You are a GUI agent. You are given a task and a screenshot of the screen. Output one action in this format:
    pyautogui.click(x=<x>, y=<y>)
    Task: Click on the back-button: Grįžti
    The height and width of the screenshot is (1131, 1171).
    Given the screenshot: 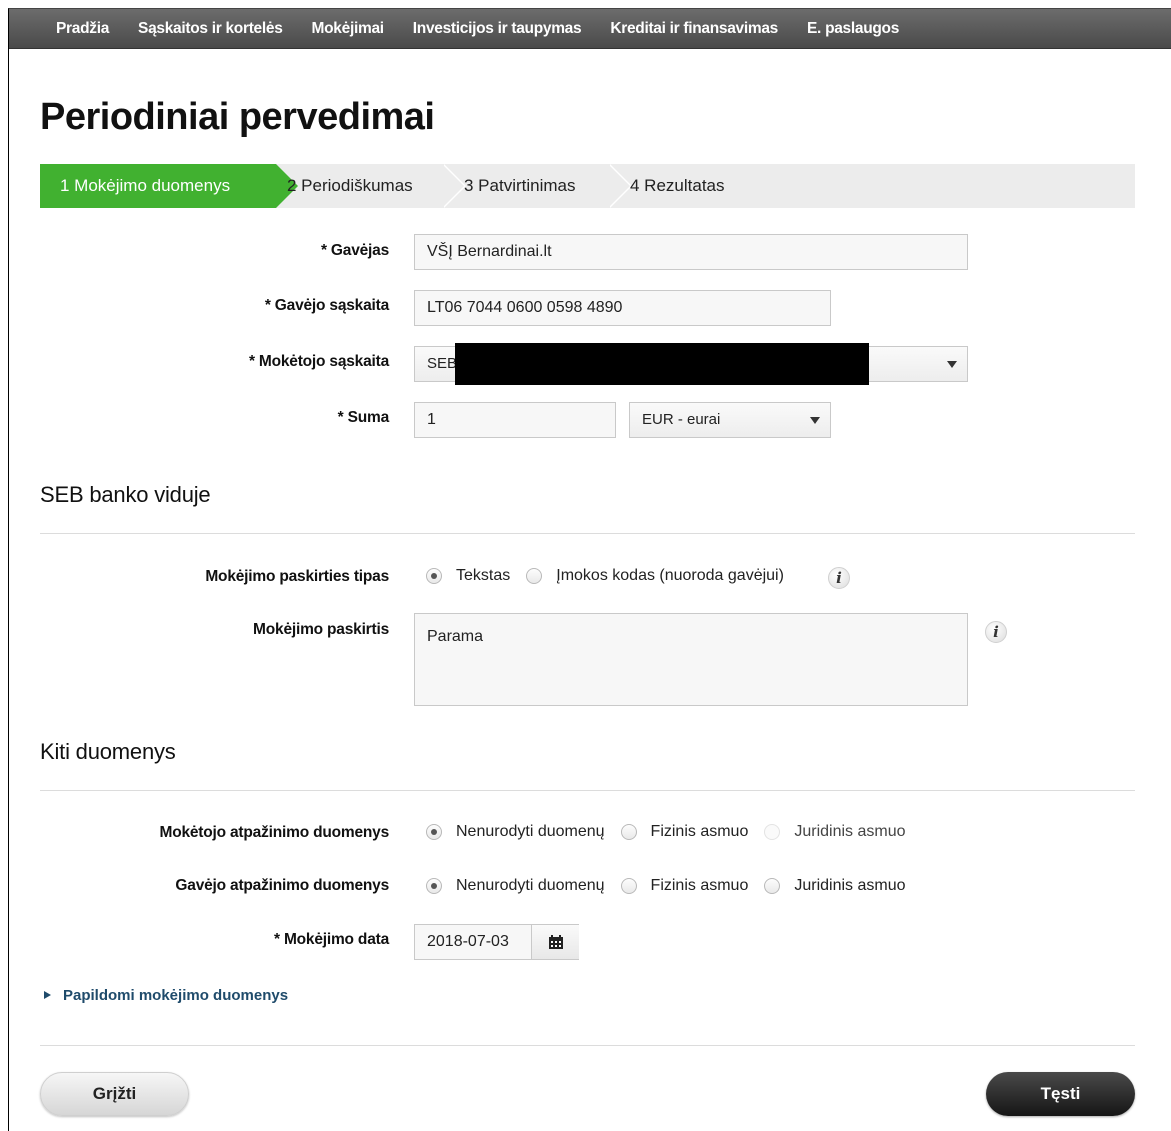 What is the action you would take?
    pyautogui.click(x=114, y=1094)
    